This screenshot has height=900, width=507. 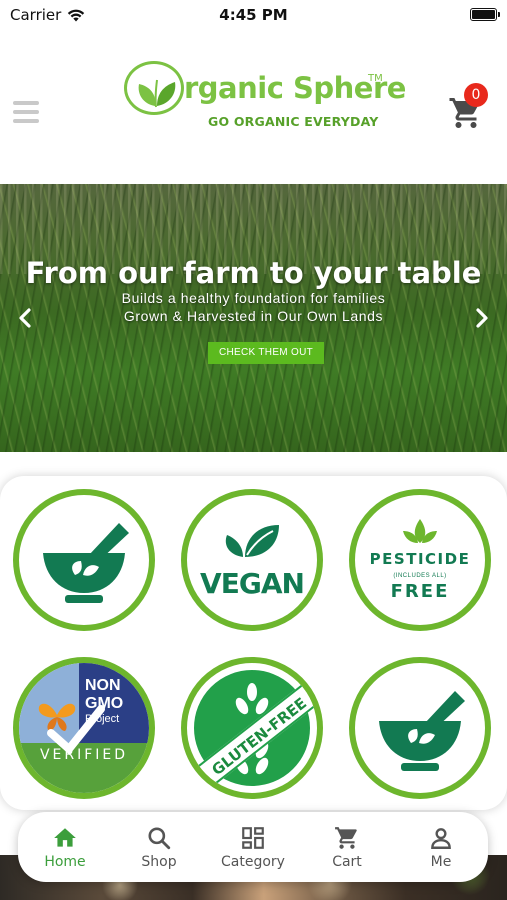 I want to click on mortar-pestle-badge, so click(x=84, y=560).